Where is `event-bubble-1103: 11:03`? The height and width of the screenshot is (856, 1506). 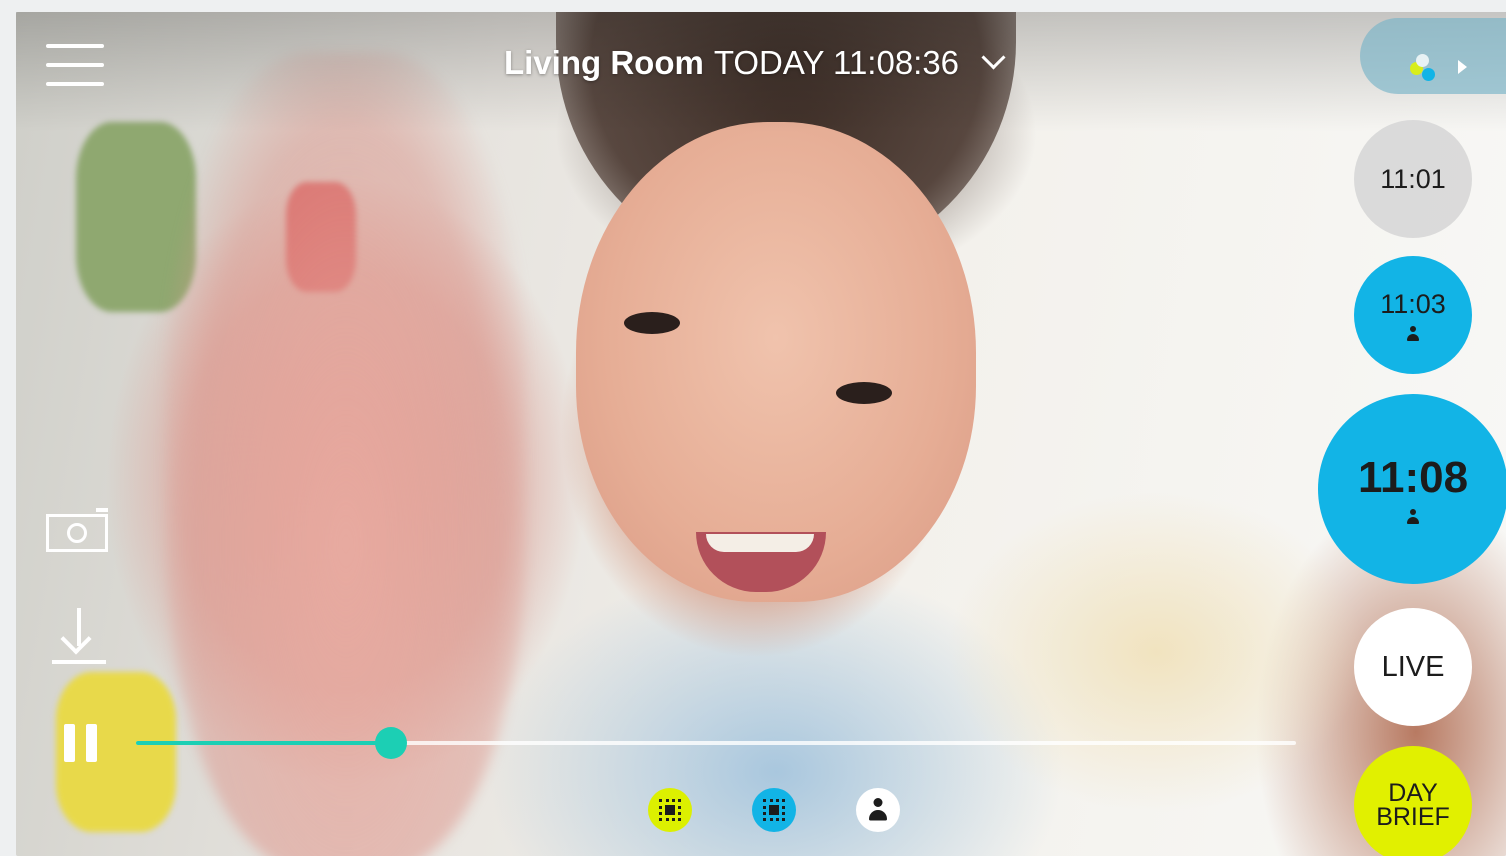 event-bubble-1103: 11:03 is located at coordinates (1413, 315).